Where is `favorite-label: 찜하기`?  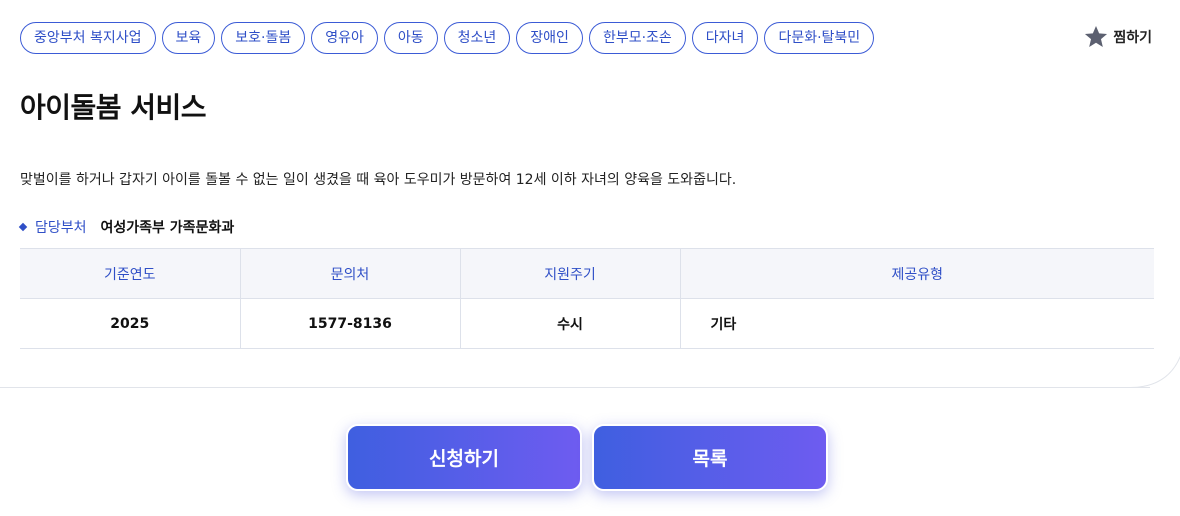 favorite-label: 찜하기 is located at coordinates (1132, 38).